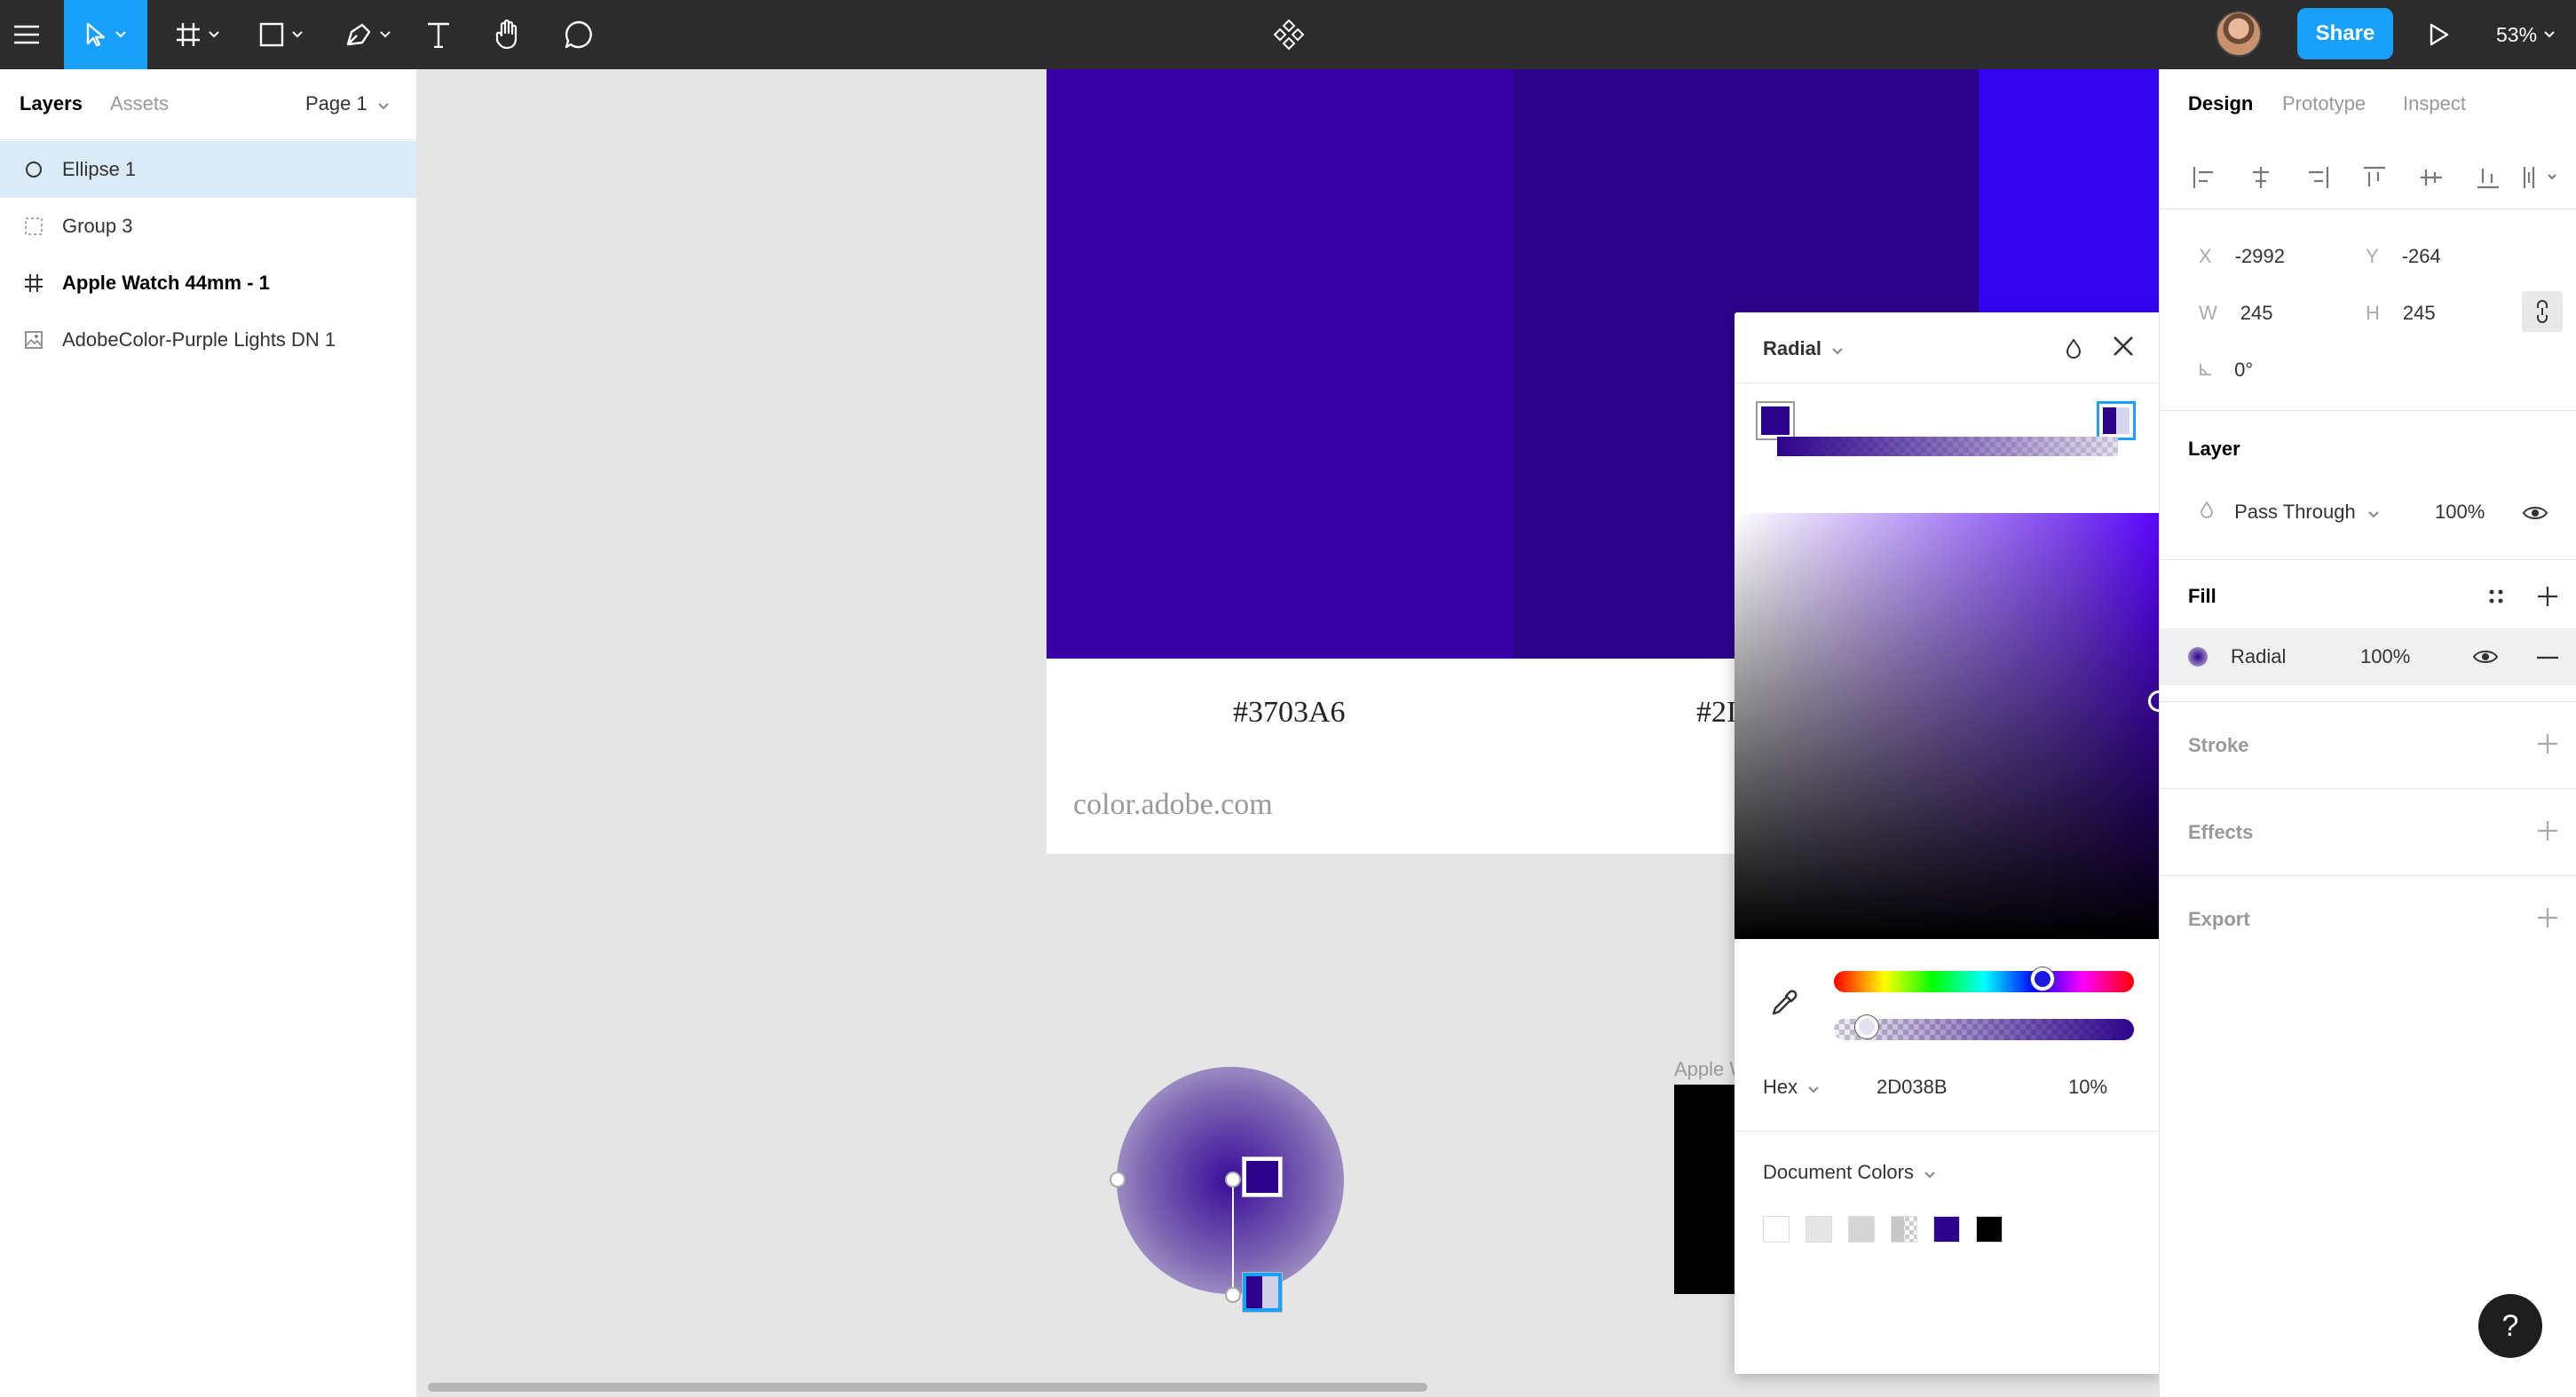 The height and width of the screenshot is (1397, 2576). I want to click on opacity-input: 10%, so click(2087, 1087).